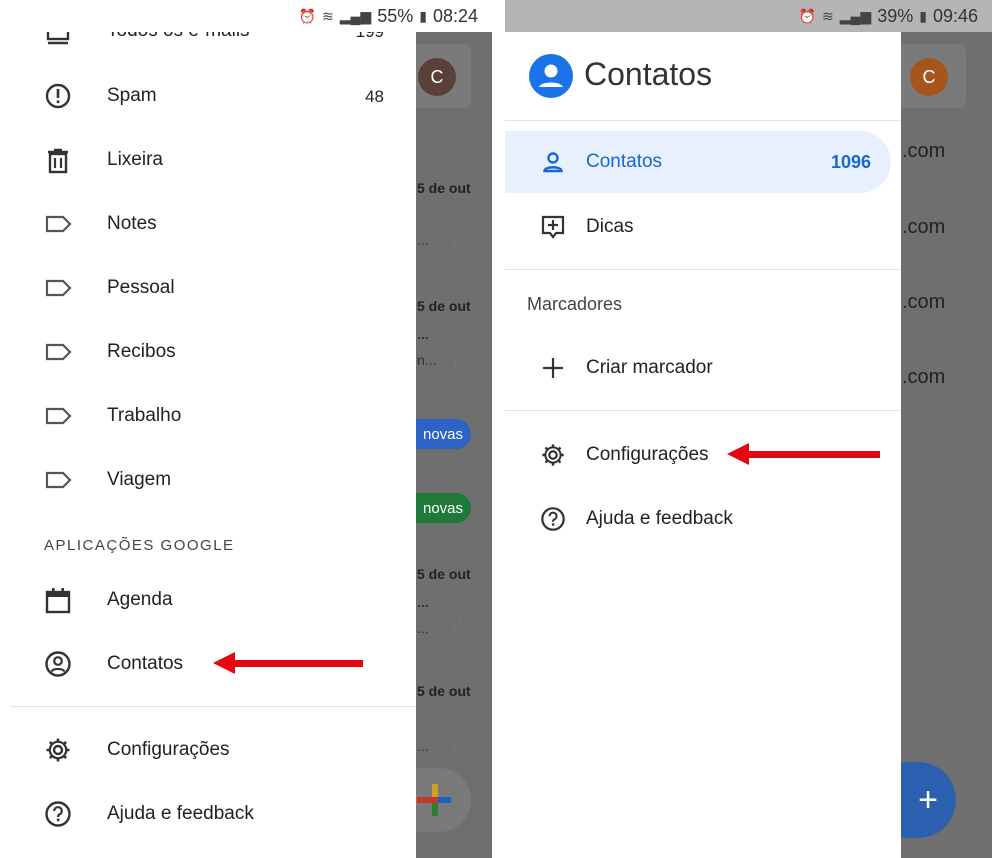  Describe the element at coordinates (698, 227) in the screenshot. I see `contacts-nav-dicas: Dicas` at that location.